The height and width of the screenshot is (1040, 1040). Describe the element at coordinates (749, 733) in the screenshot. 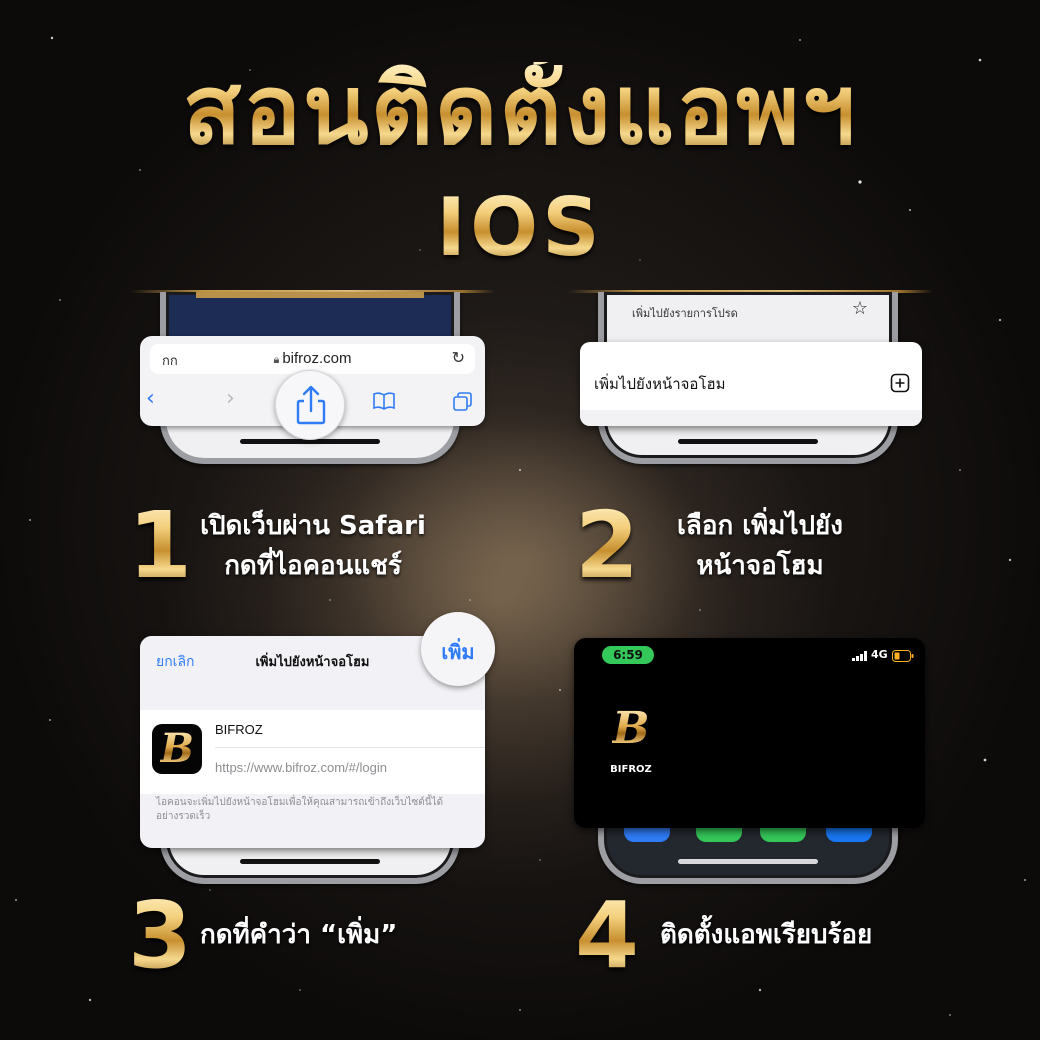

I see `home-screen: 6:59 4G B BIFROZ` at that location.